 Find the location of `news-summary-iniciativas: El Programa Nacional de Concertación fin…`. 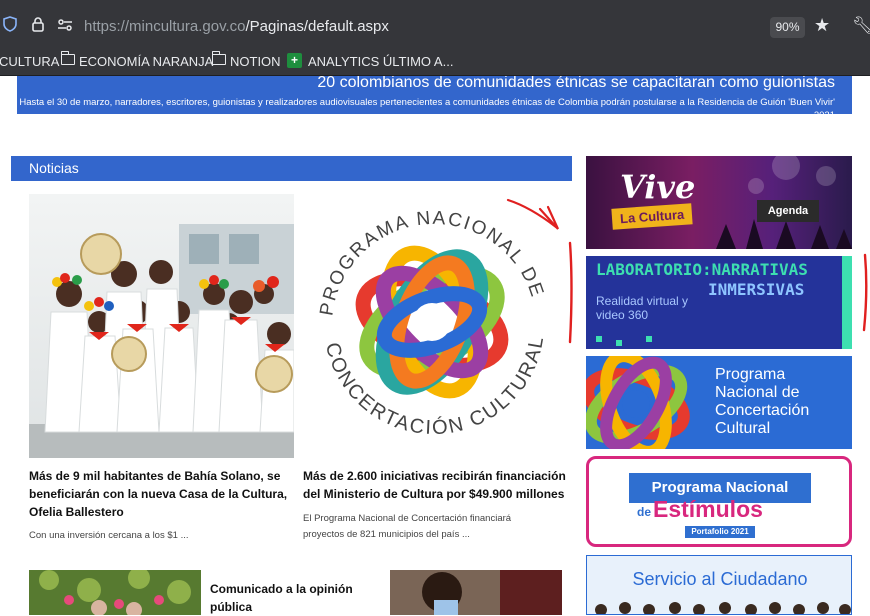

news-summary-iniciativas: El Programa Nacional de Concertación fin… is located at coordinates (407, 526).